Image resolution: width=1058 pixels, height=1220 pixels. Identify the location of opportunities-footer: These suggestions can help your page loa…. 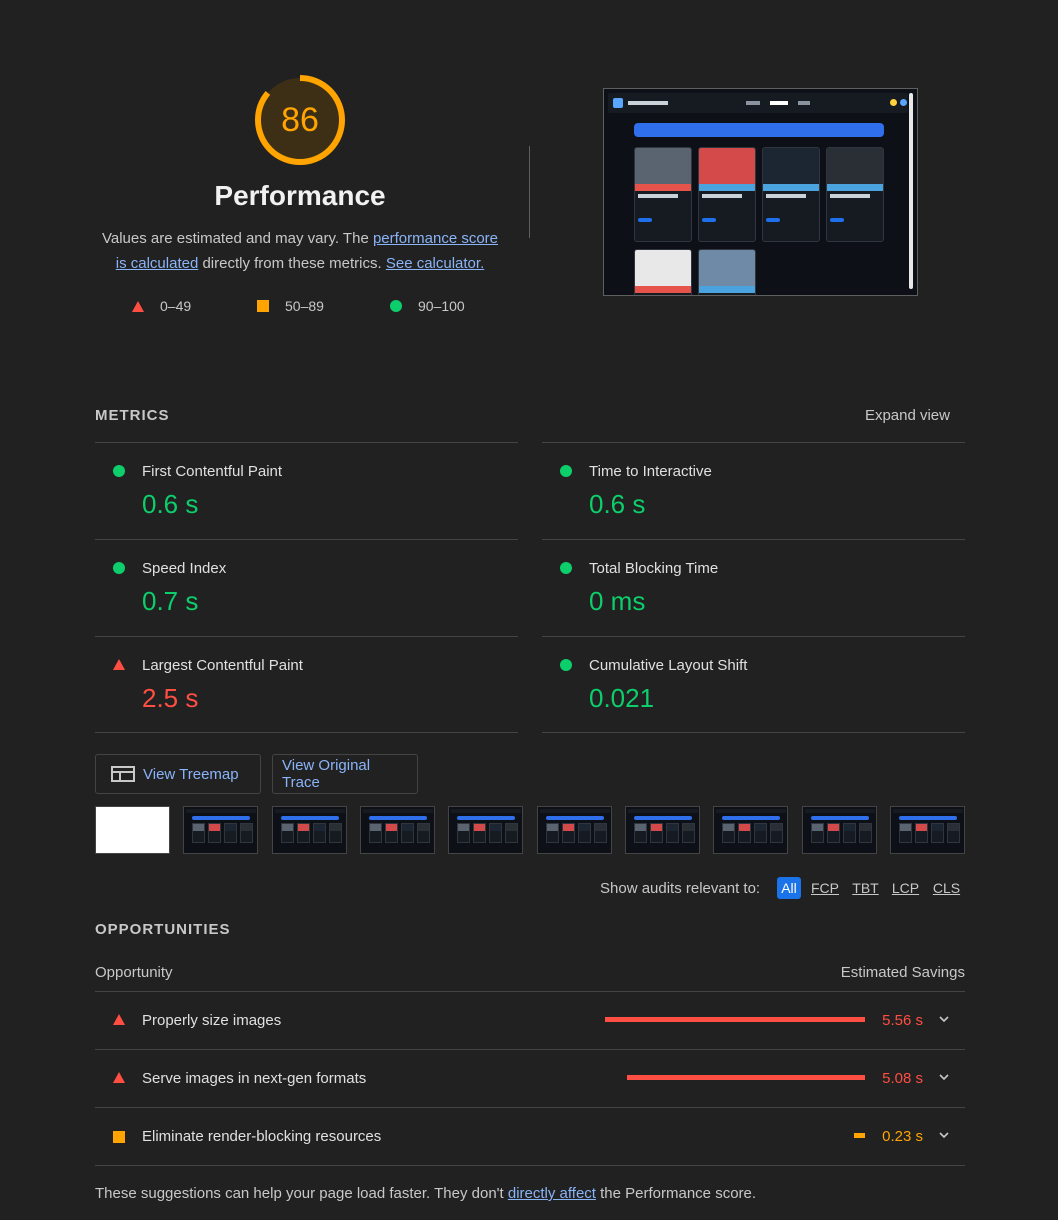
(425, 1193).